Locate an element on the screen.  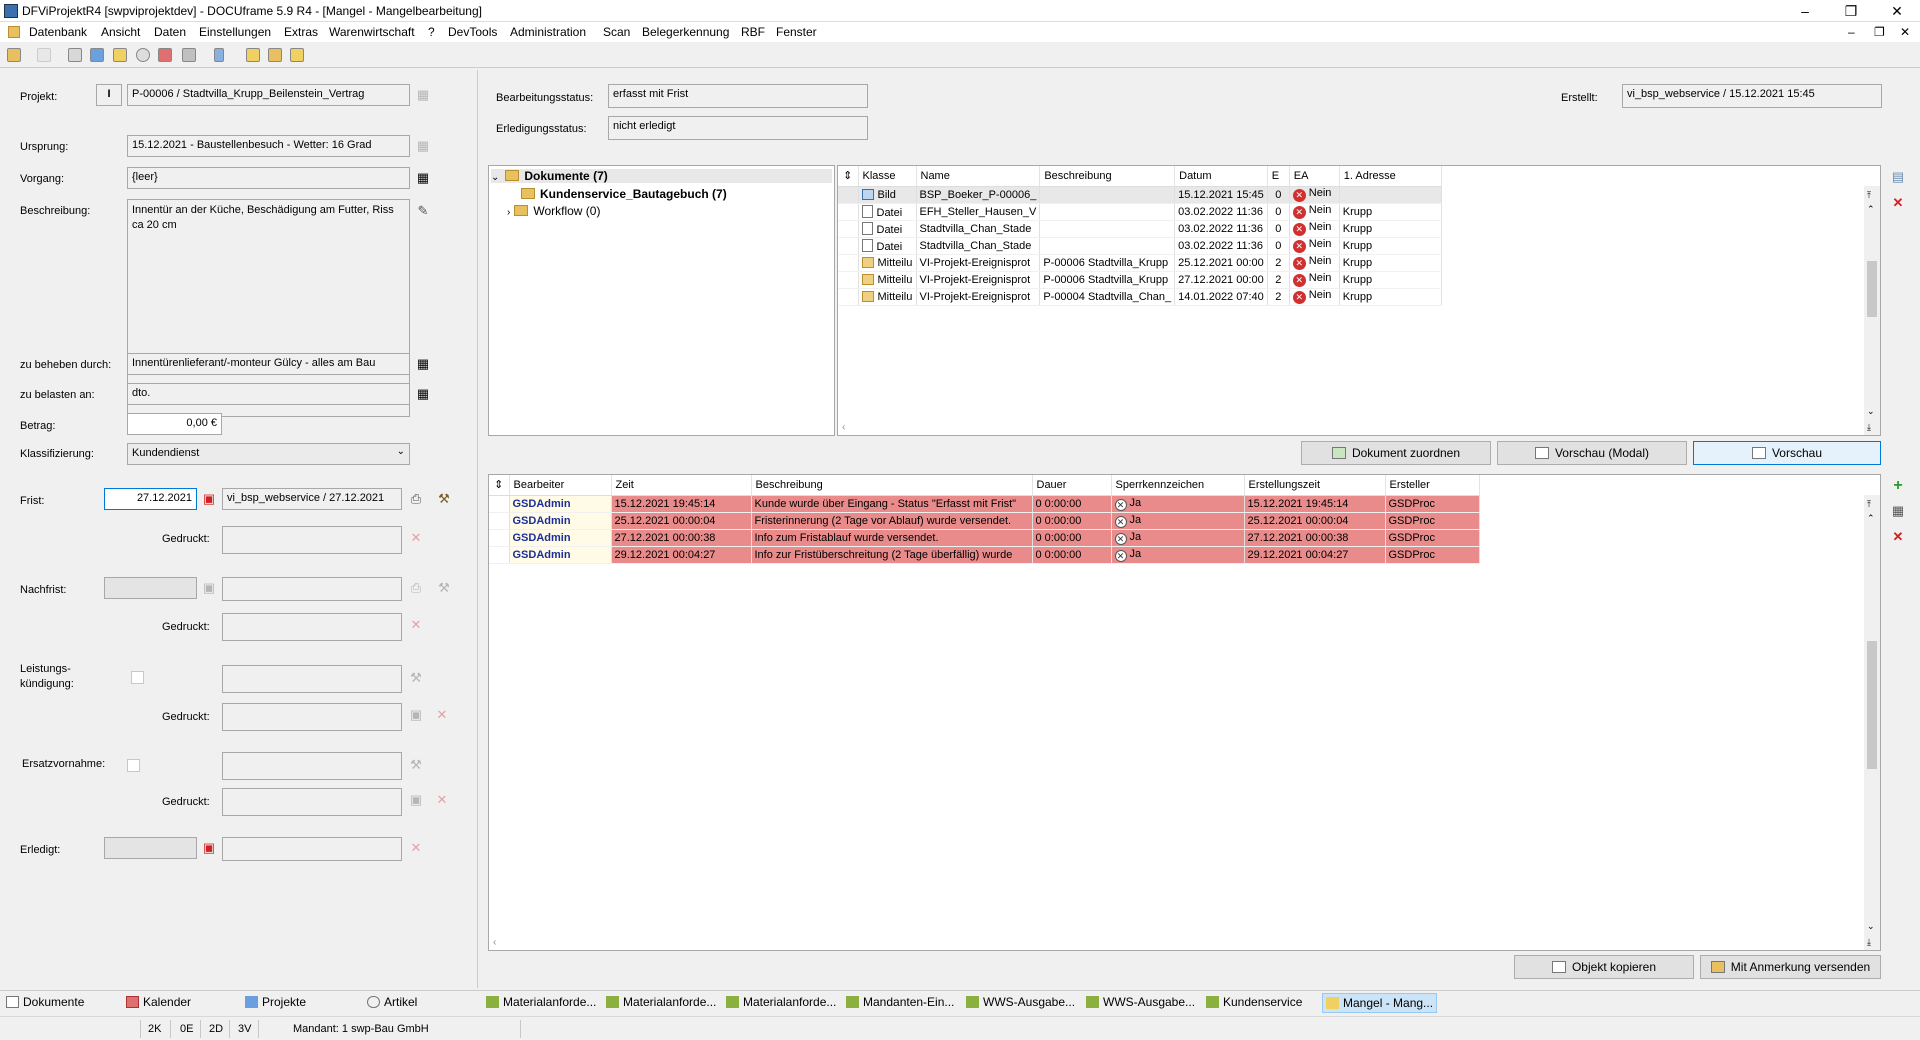
log-scroll-left-icon: ‹ is located at coordinates (494, 942).